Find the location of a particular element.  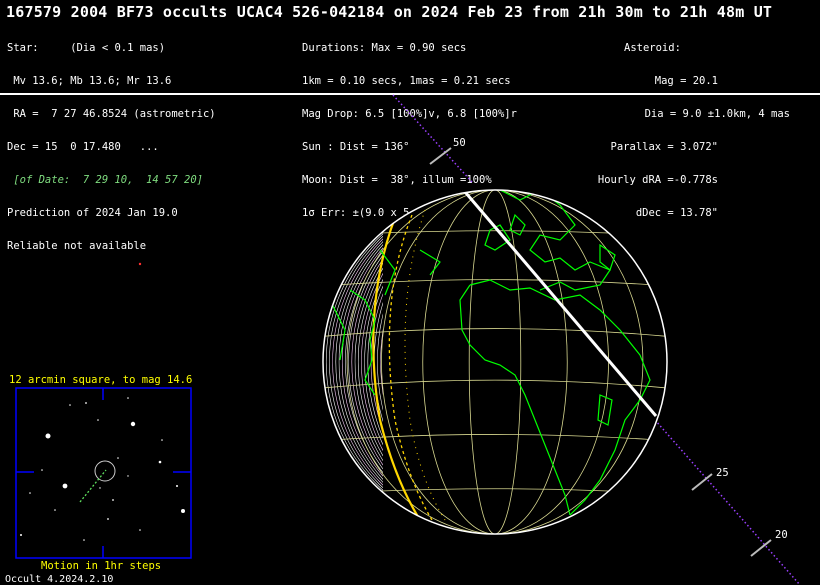

red-marker-dot is located at coordinates (140, 264).